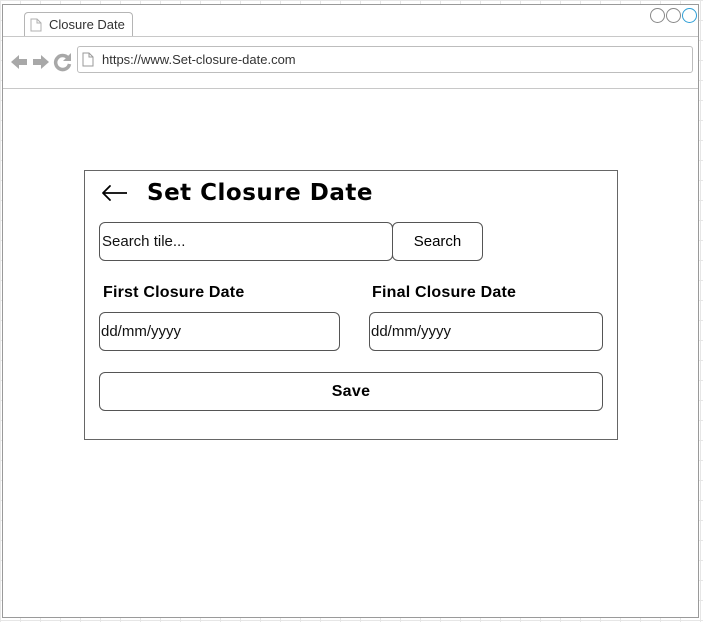 The height and width of the screenshot is (622, 703). What do you see at coordinates (88, 59) in the screenshot?
I see `page-icon` at bounding box center [88, 59].